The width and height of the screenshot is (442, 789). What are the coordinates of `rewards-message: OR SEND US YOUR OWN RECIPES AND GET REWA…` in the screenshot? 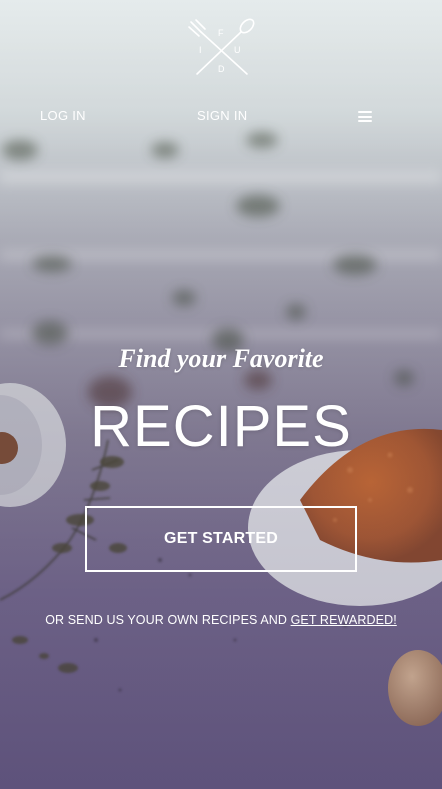 It's located at (221, 620).